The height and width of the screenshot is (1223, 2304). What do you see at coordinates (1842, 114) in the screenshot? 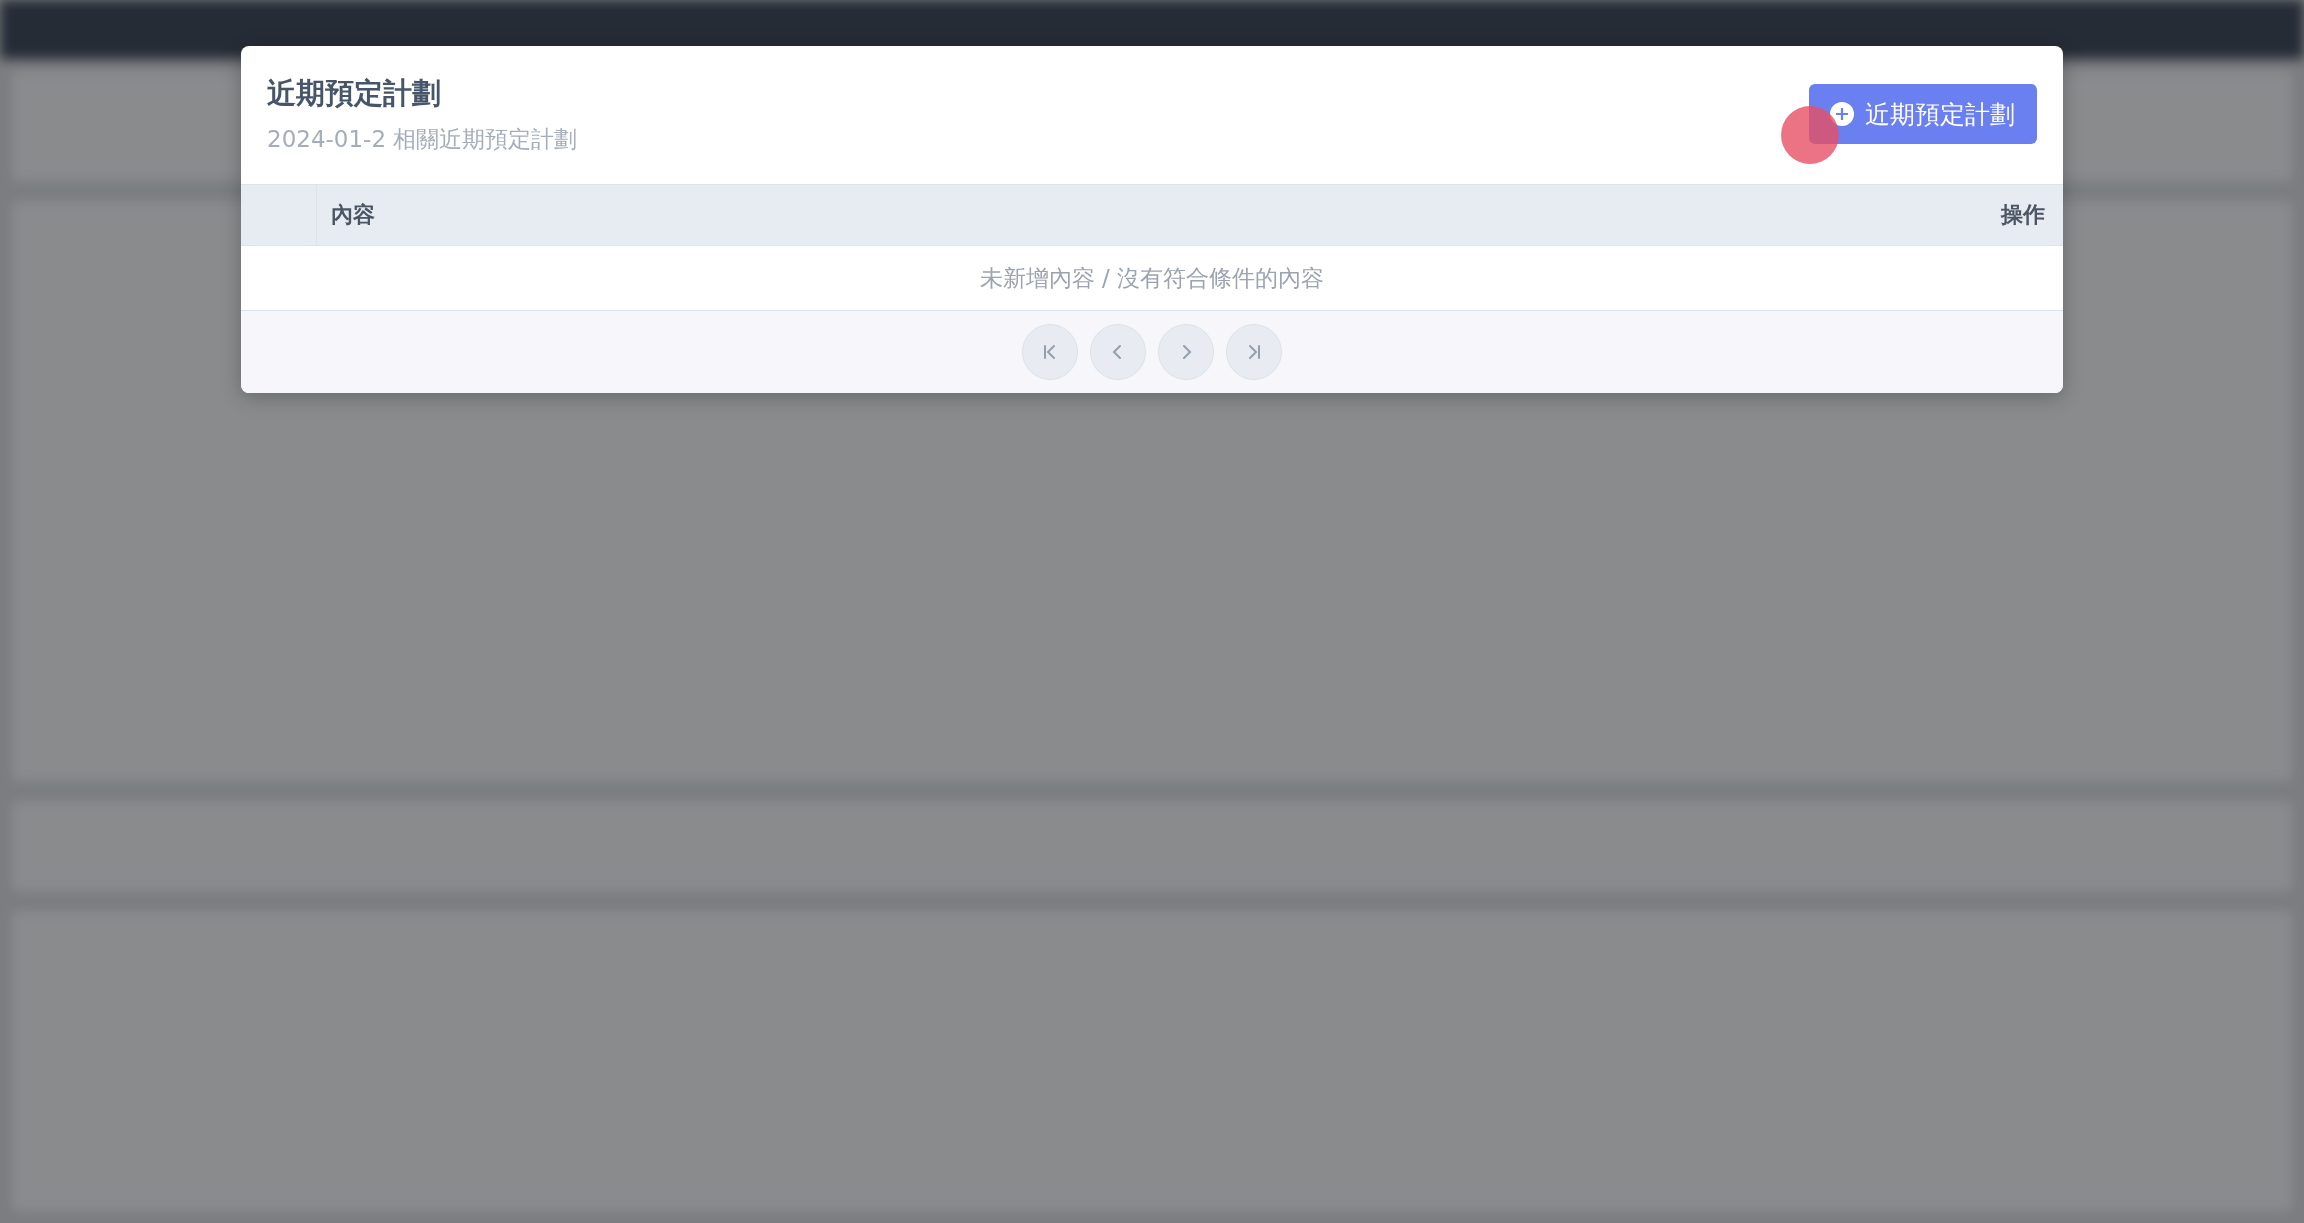
I see `plus-circle-icon` at bounding box center [1842, 114].